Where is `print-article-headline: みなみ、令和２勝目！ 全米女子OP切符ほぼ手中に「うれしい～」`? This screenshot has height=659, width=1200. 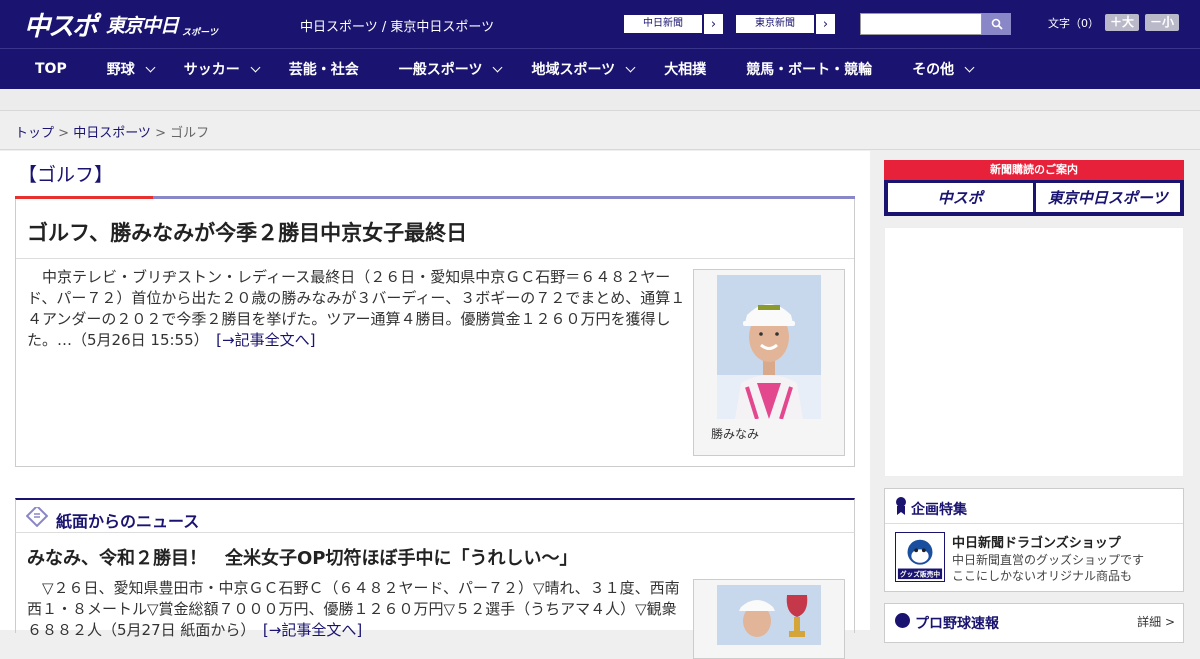 print-article-headline: みなみ、令和２勝目！ 全米女子OP切符ほぼ手中に「うれしい～」 is located at coordinates (302, 557).